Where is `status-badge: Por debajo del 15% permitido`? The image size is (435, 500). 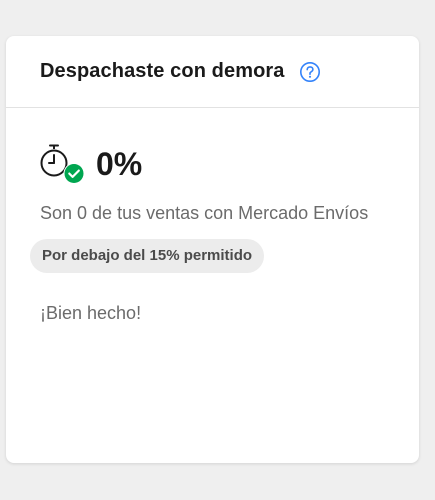 status-badge: Por debajo del 15% permitido is located at coordinates (147, 256).